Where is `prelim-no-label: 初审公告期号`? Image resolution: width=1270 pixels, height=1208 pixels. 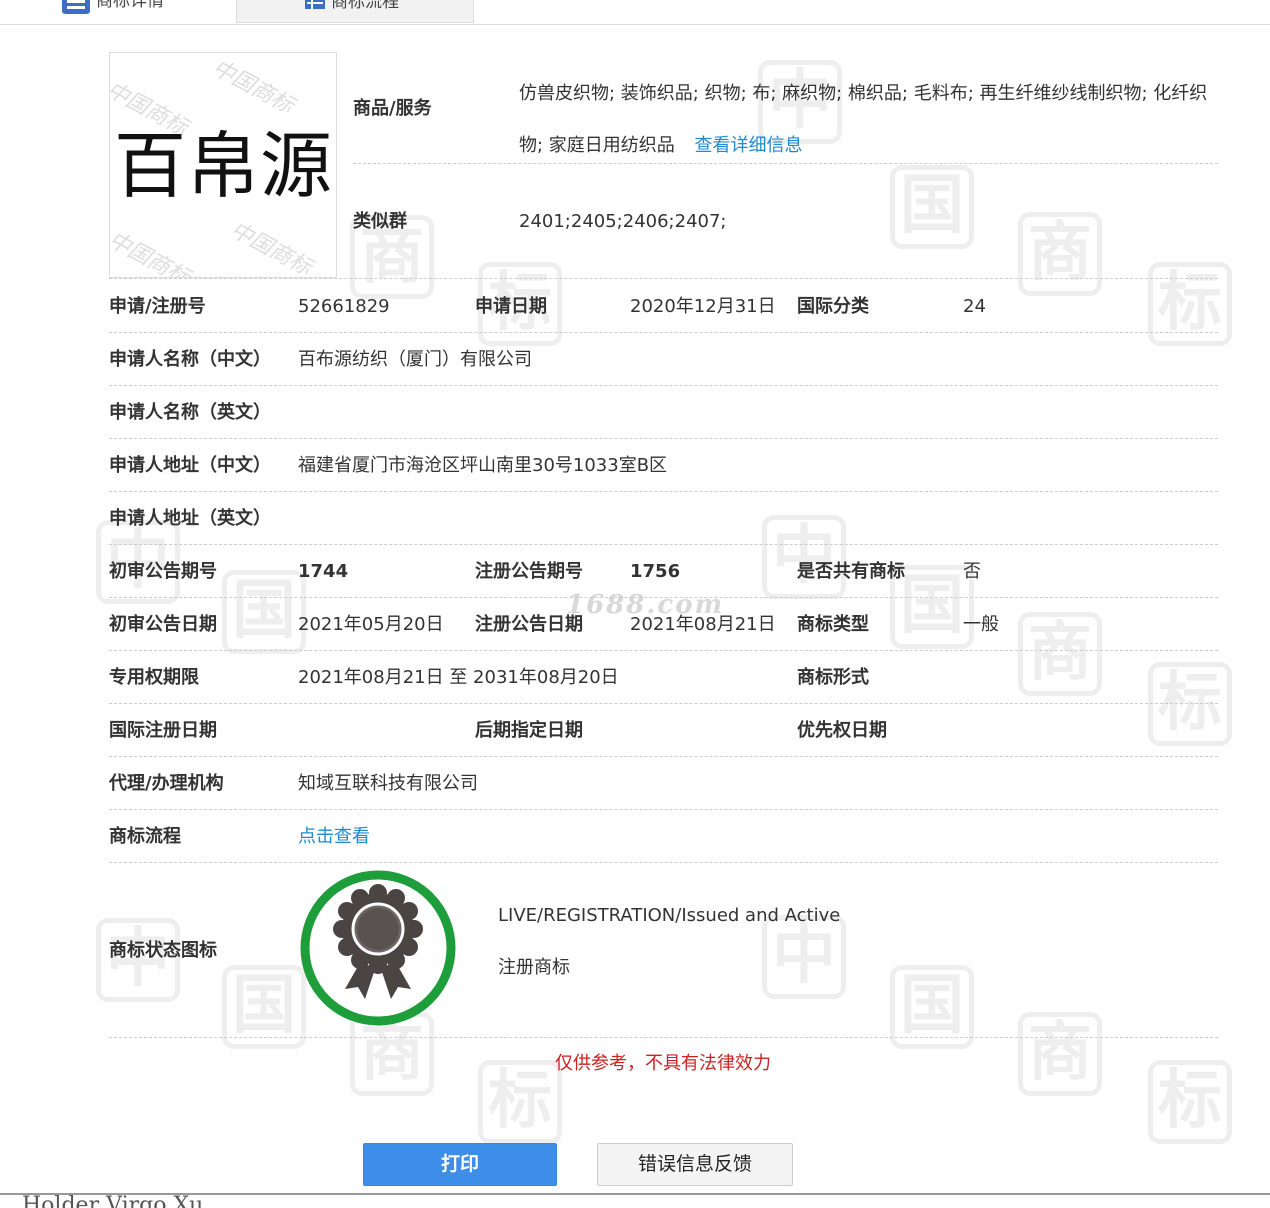 prelim-no-label: 初审公告期号 is located at coordinates (163, 571).